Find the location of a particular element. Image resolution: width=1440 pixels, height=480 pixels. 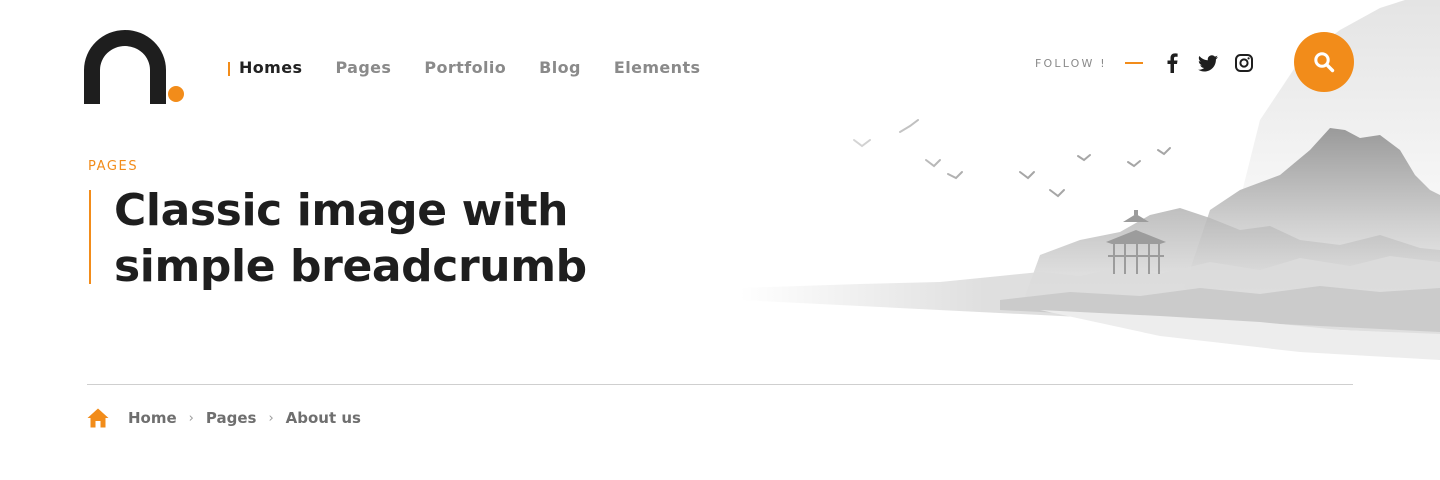

site-logo is located at coordinates (136, 67).